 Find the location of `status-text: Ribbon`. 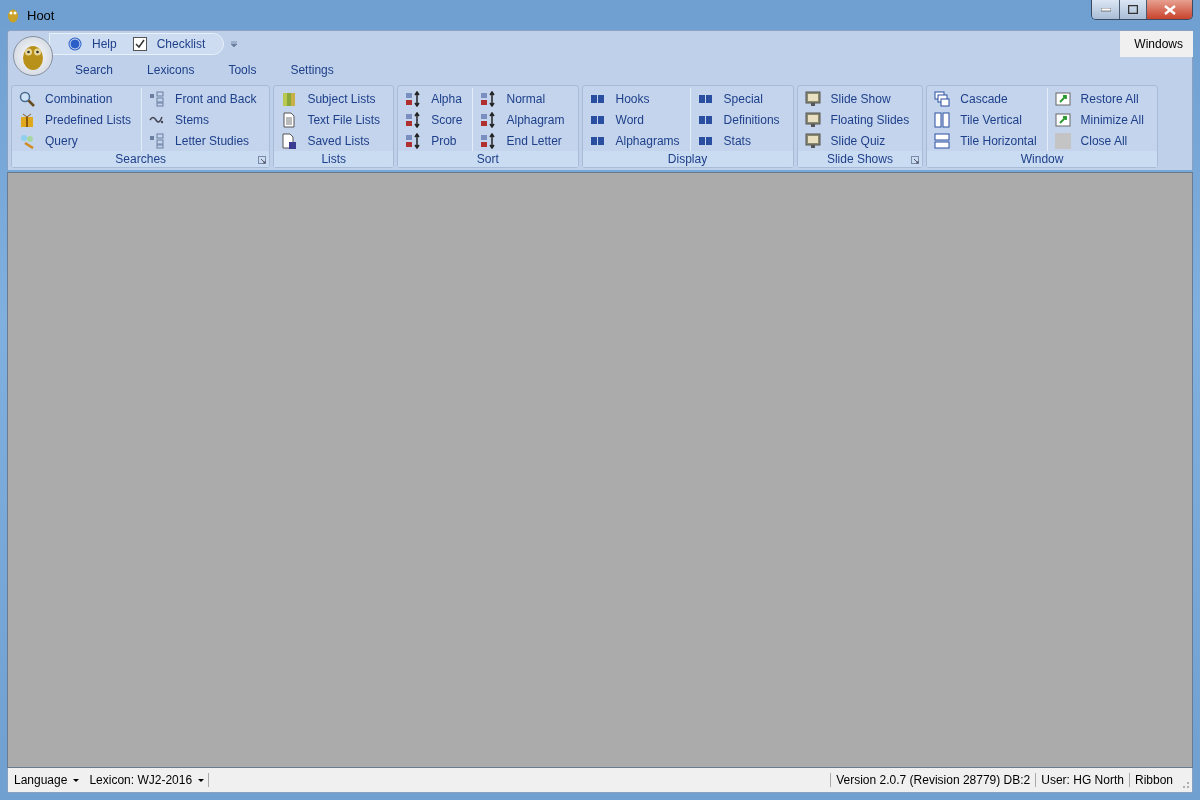

status-text: Ribbon is located at coordinates (1153, 780).